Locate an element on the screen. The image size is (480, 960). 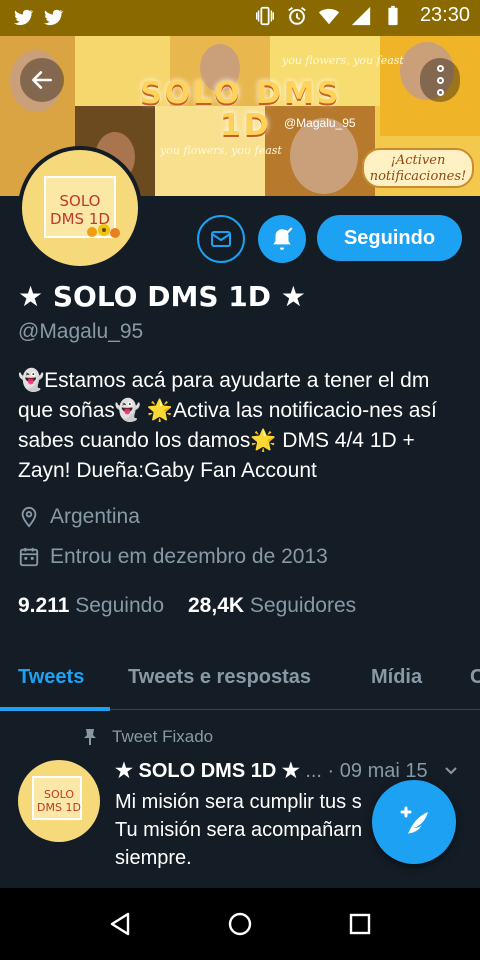
feather-plus-icon is located at coordinates (414, 820).